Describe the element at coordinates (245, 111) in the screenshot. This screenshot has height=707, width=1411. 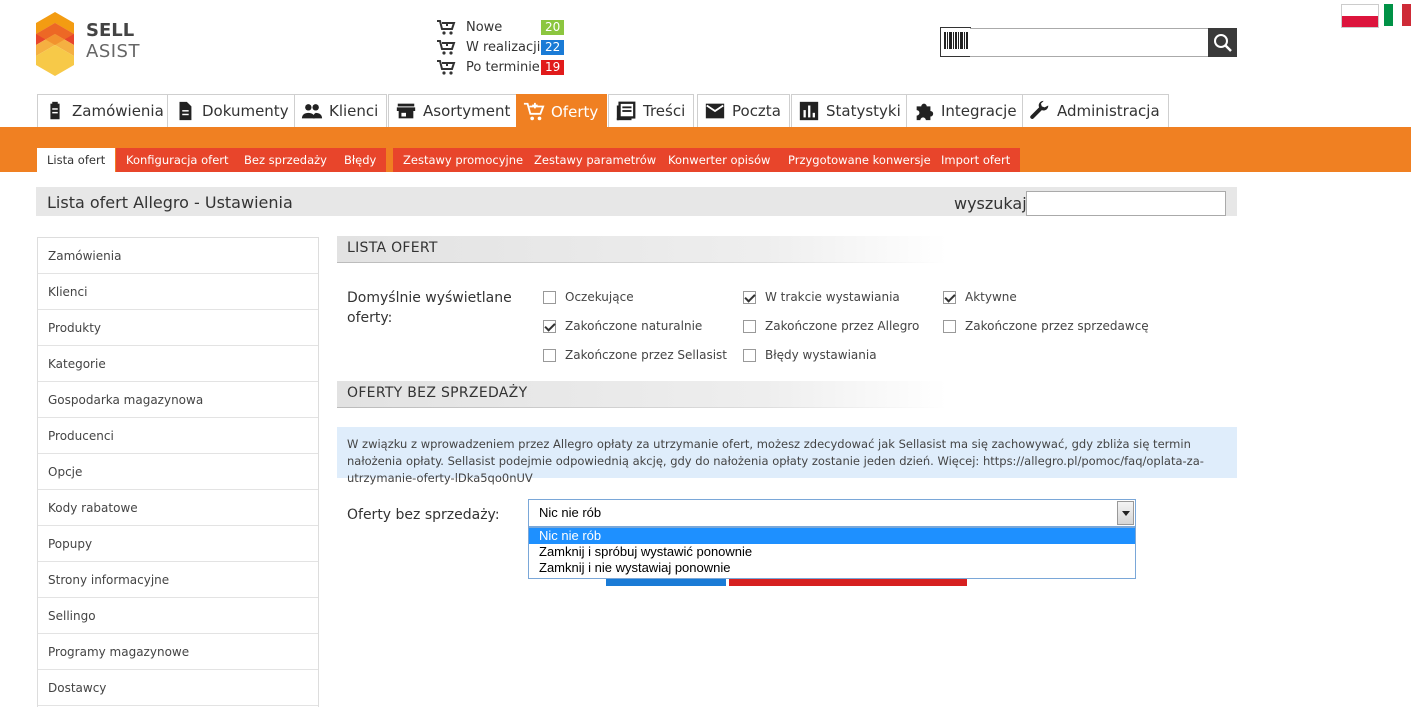
I see `tab-label: Dokumenty` at that location.